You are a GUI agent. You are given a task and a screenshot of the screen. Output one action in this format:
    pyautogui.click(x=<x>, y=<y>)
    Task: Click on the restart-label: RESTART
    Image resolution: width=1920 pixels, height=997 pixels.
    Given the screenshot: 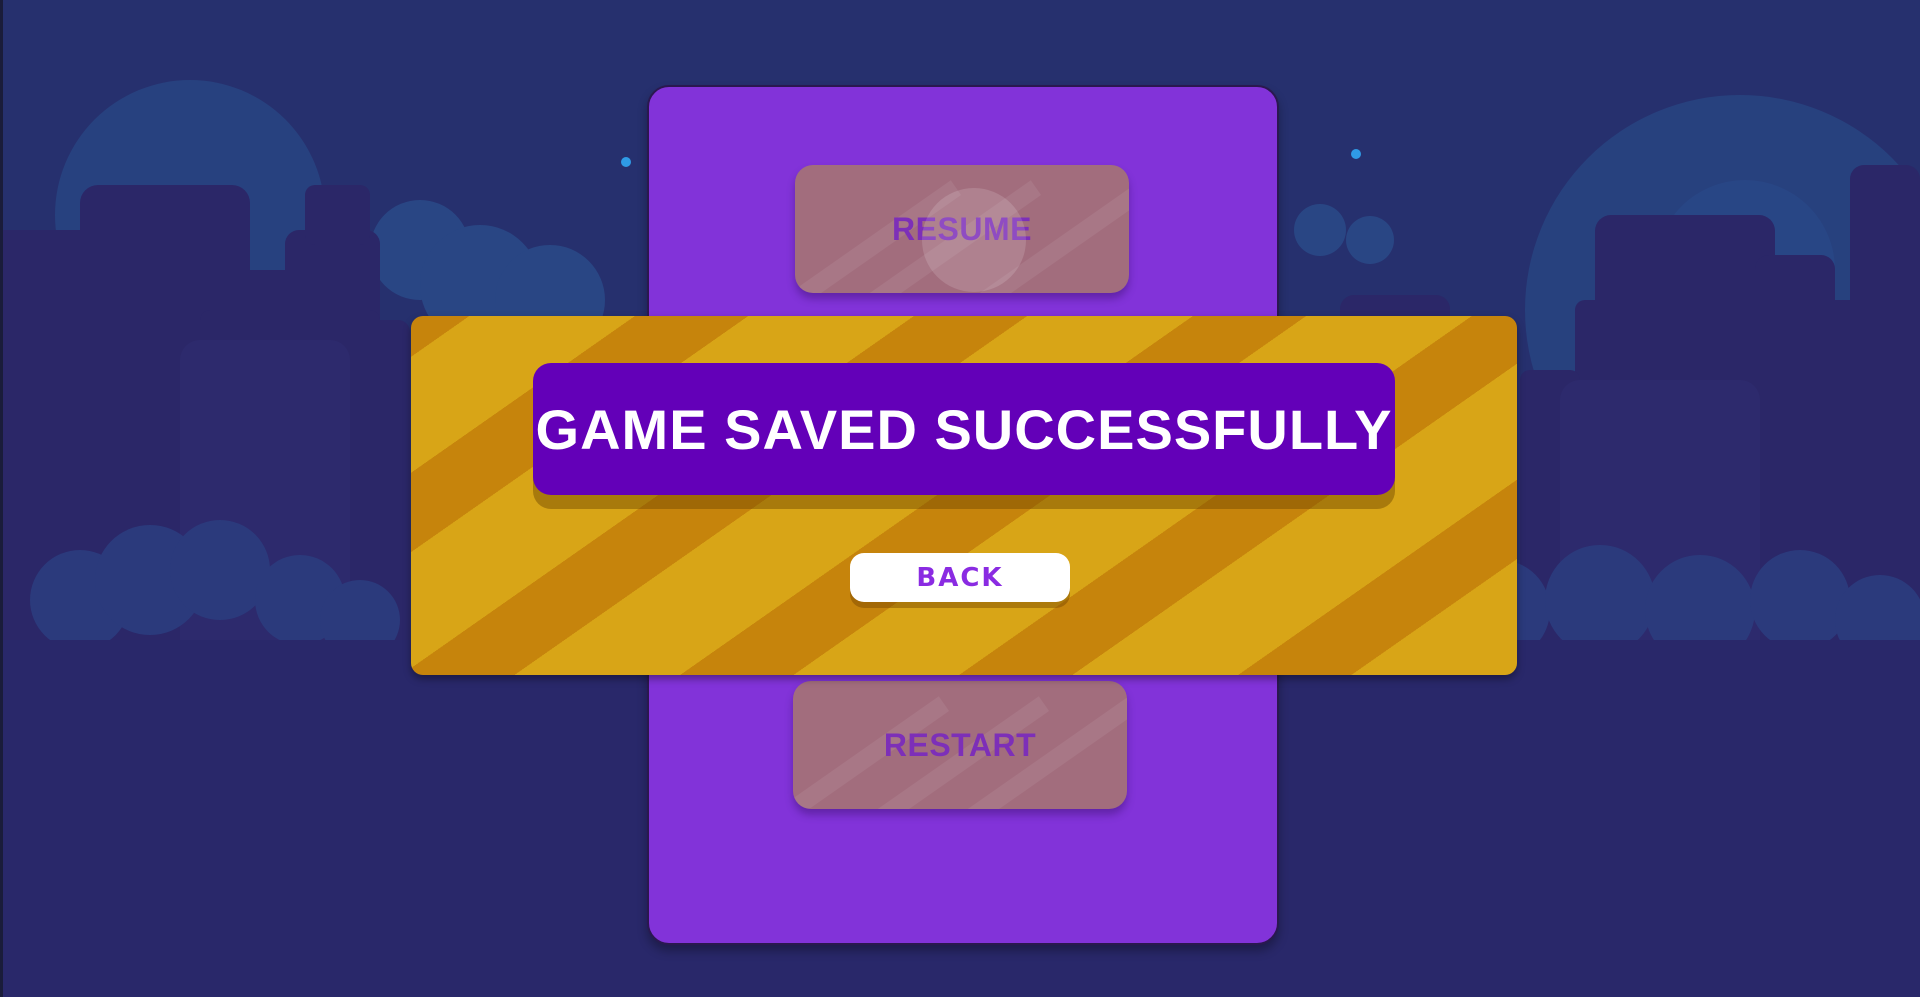 What is the action you would take?
    pyautogui.click(x=960, y=744)
    